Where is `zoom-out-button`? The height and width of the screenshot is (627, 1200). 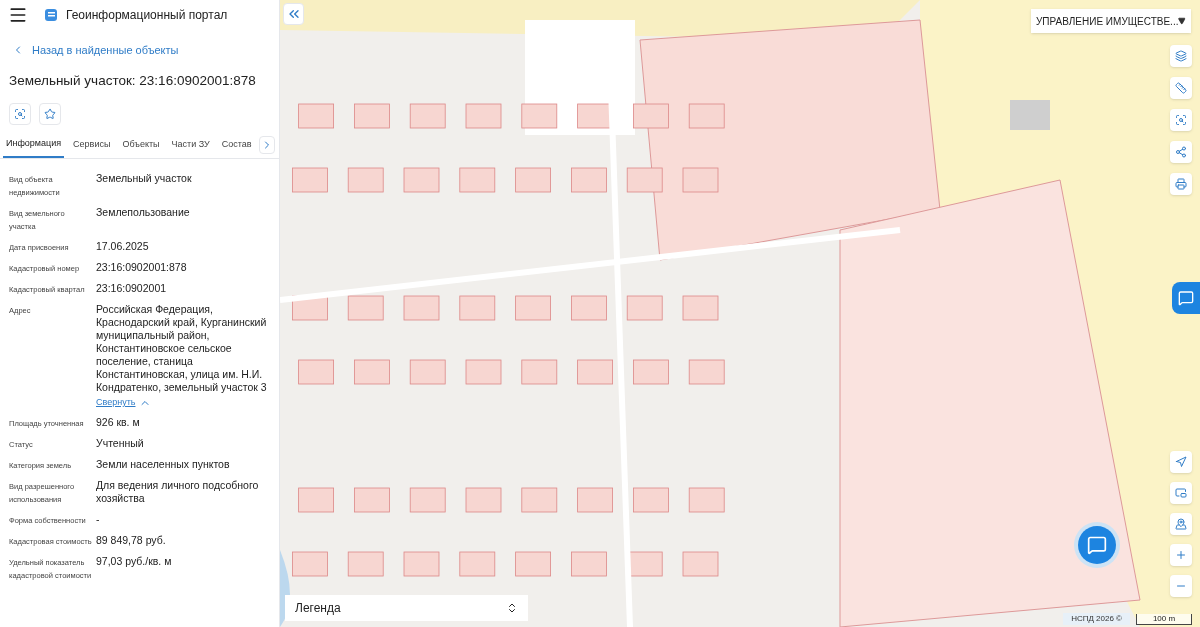
zoom-out-button is located at coordinates (1181, 586).